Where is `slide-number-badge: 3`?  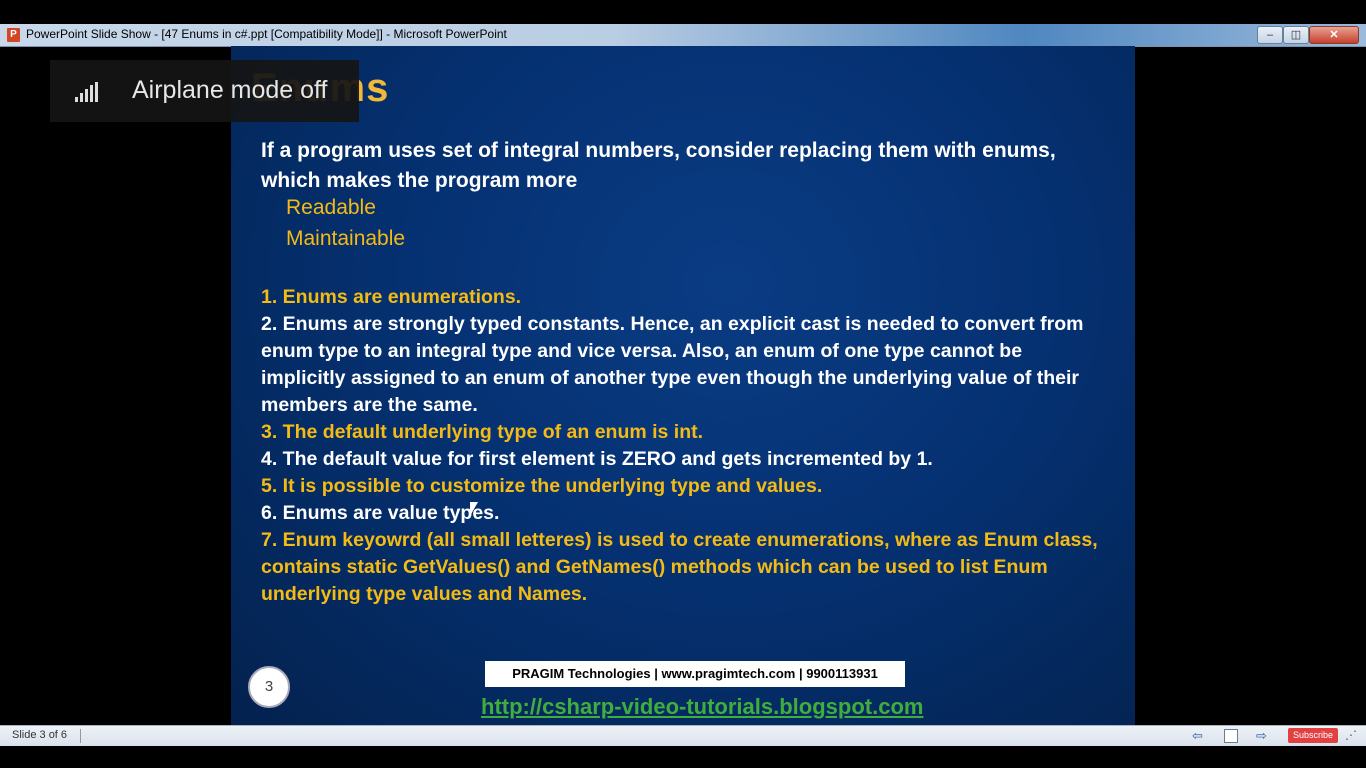
slide-number-badge: 3 is located at coordinates (269, 687).